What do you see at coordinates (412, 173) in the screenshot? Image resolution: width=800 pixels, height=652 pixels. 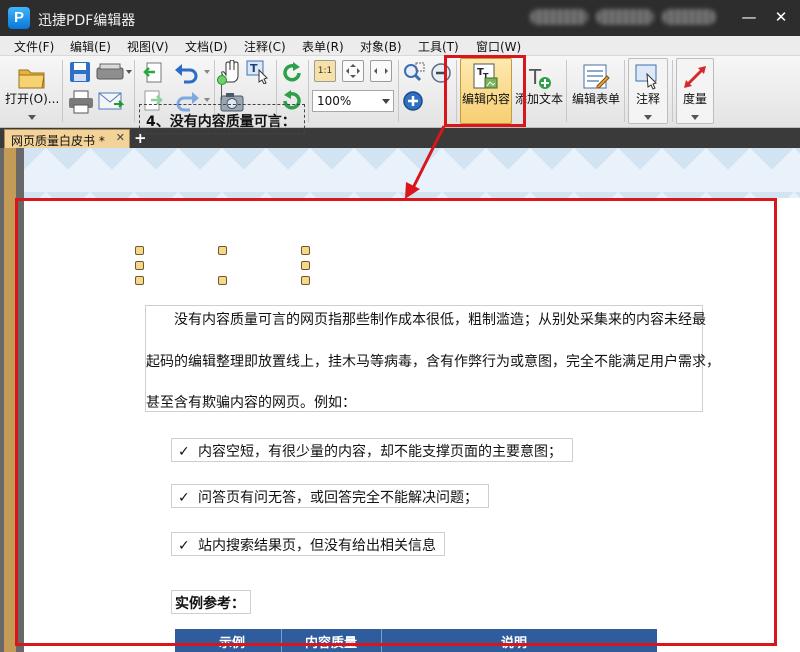 I see `page-header-decoration` at bounding box center [412, 173].